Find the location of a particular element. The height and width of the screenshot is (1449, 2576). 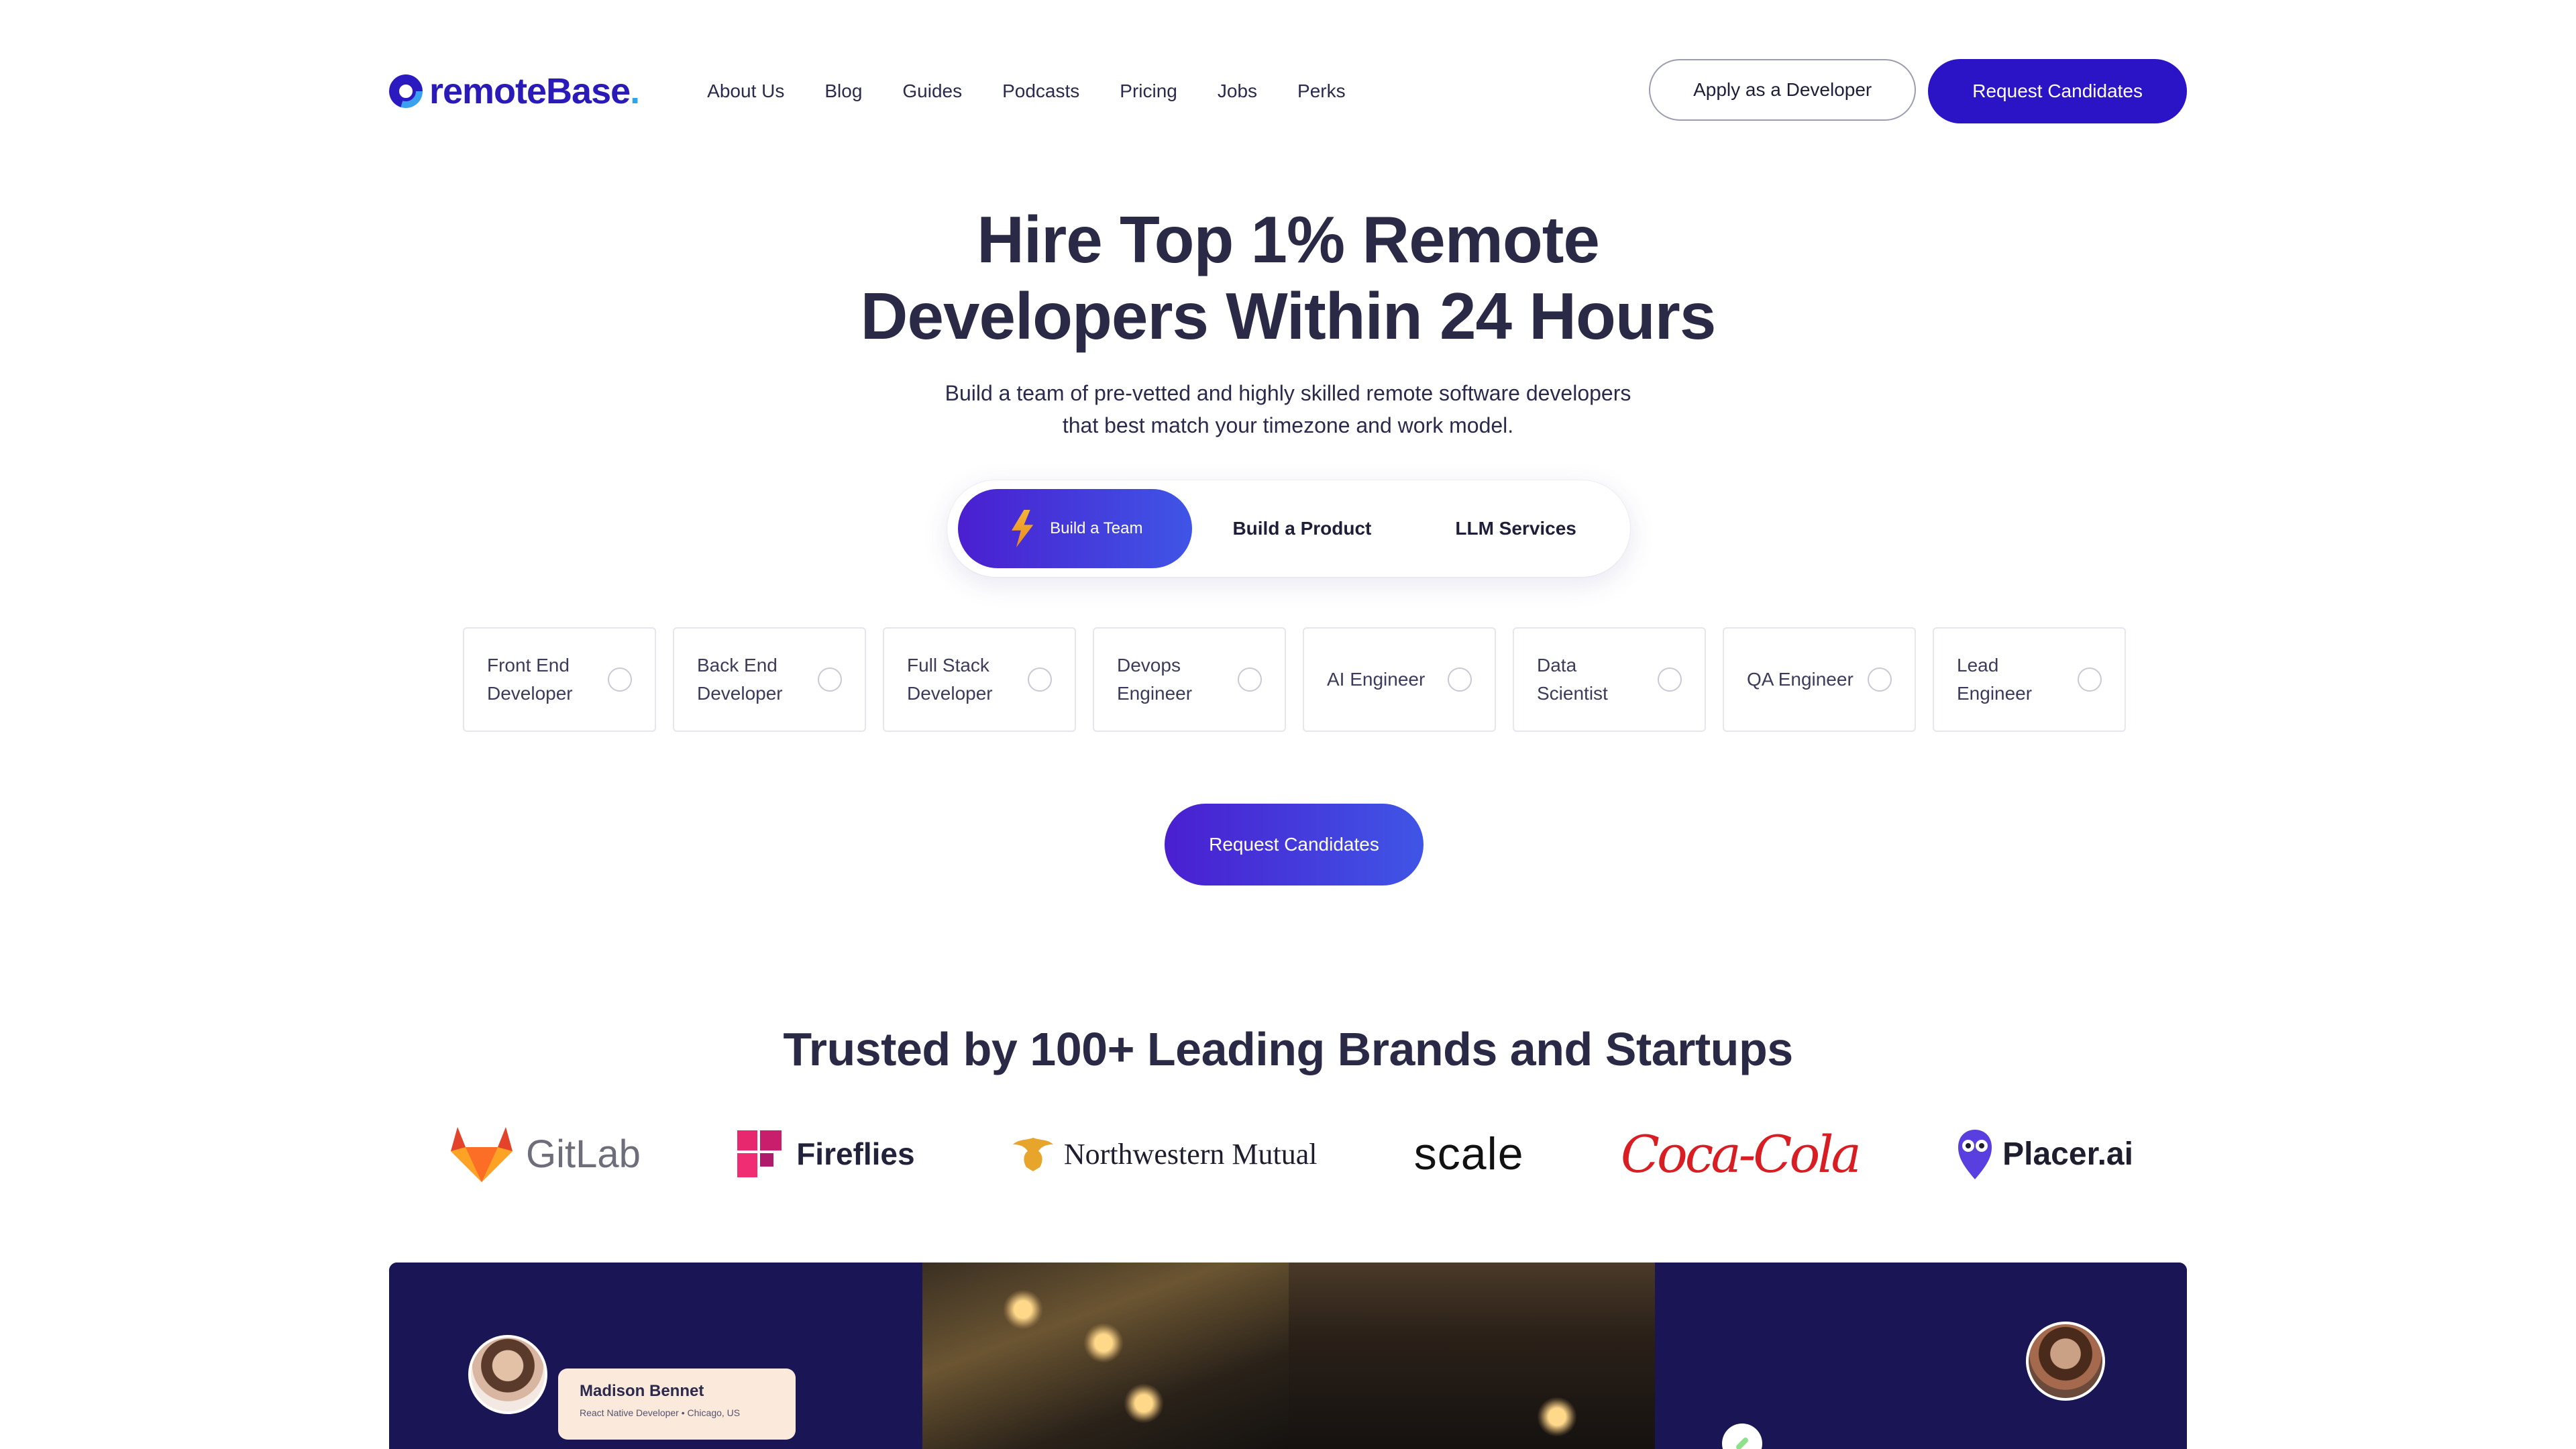

nav-podcasts: Podcasts is located at coordinates (1040, 91).